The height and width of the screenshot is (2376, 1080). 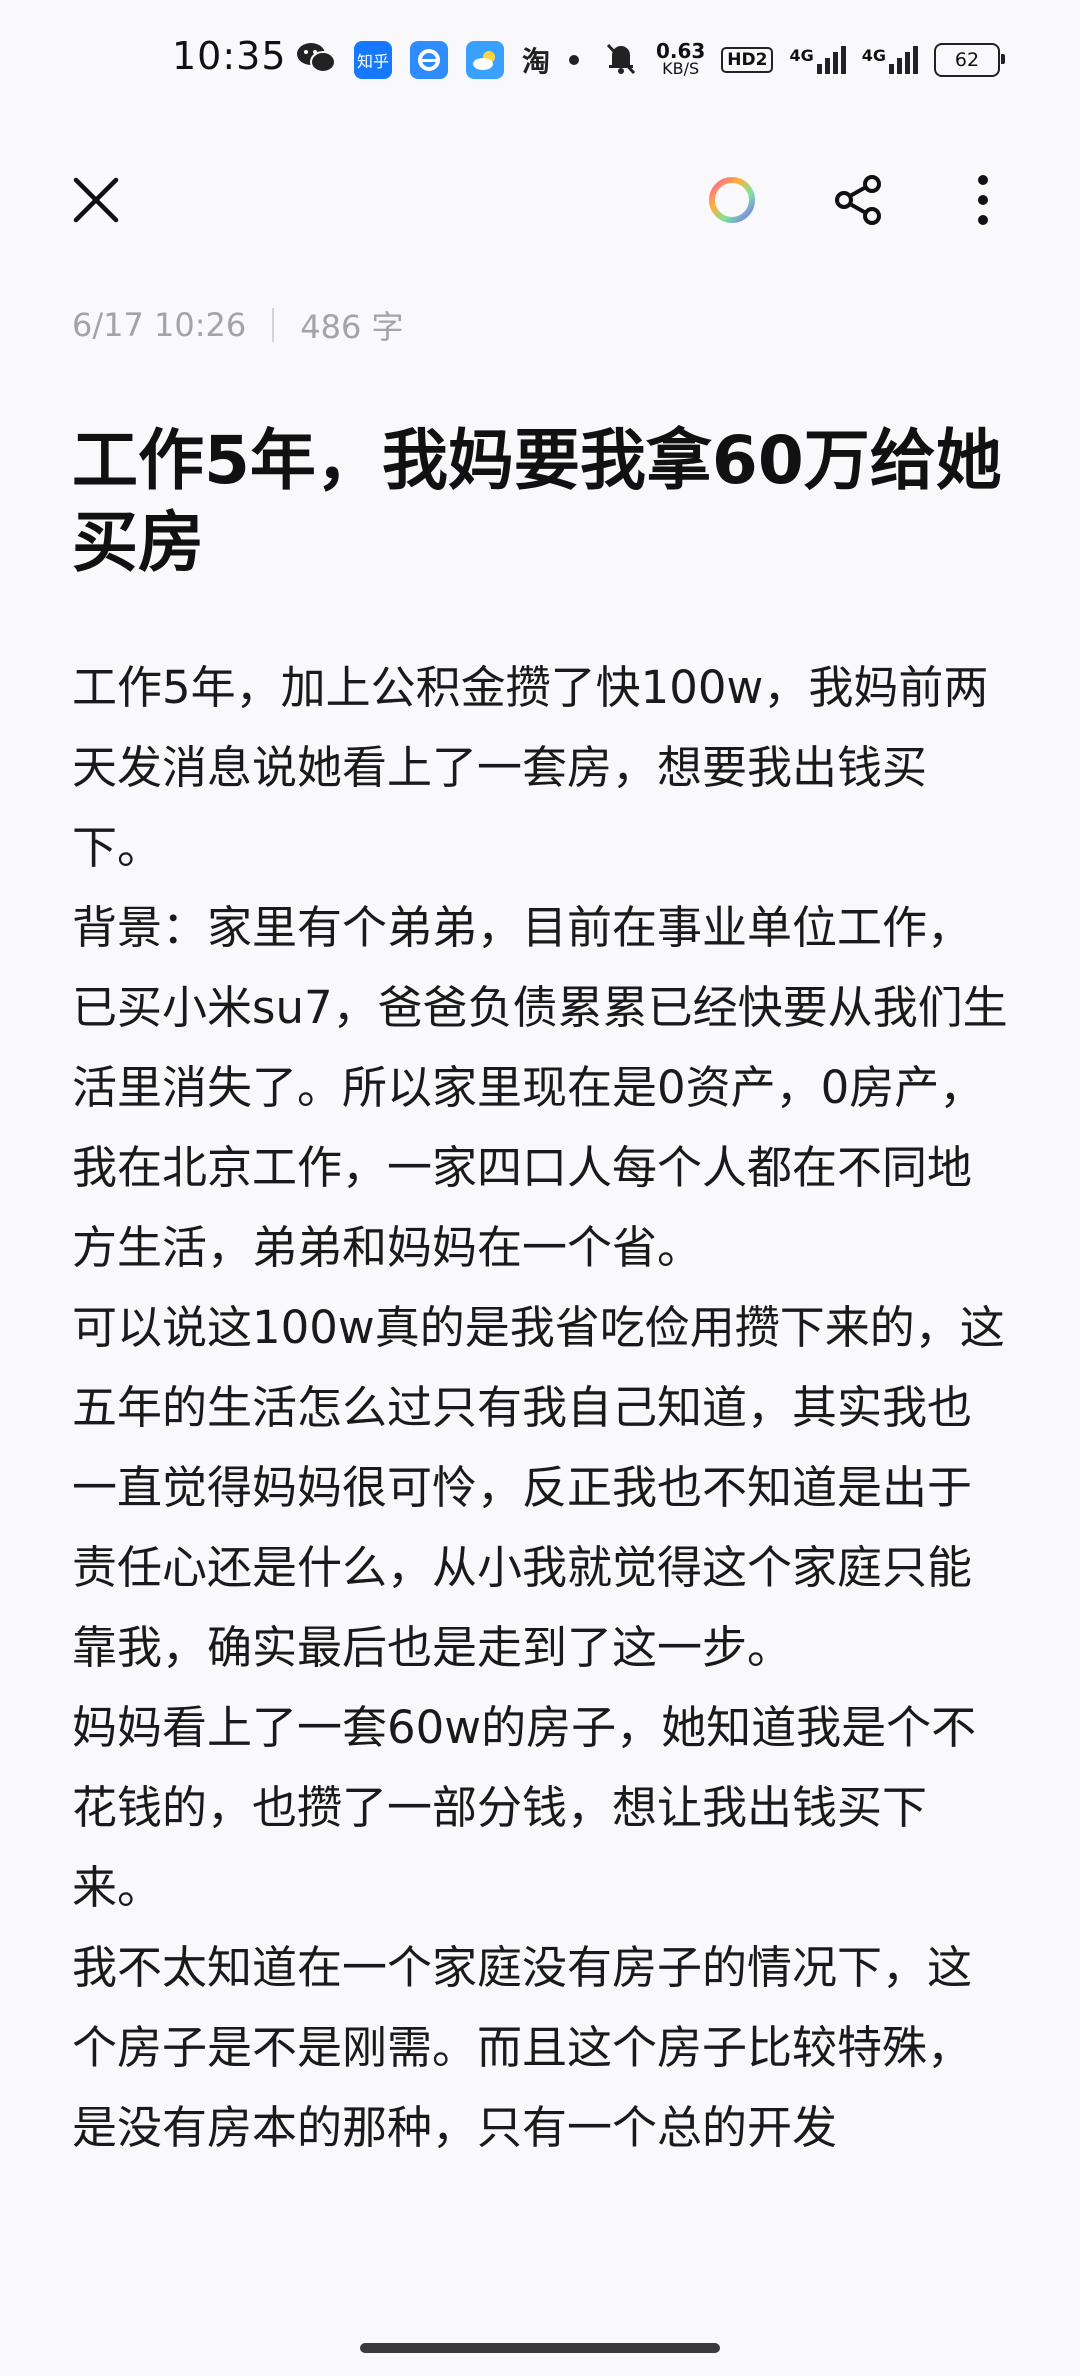 I want to click on notification-icons: 知乎 淘, so click(x=438, y=60).